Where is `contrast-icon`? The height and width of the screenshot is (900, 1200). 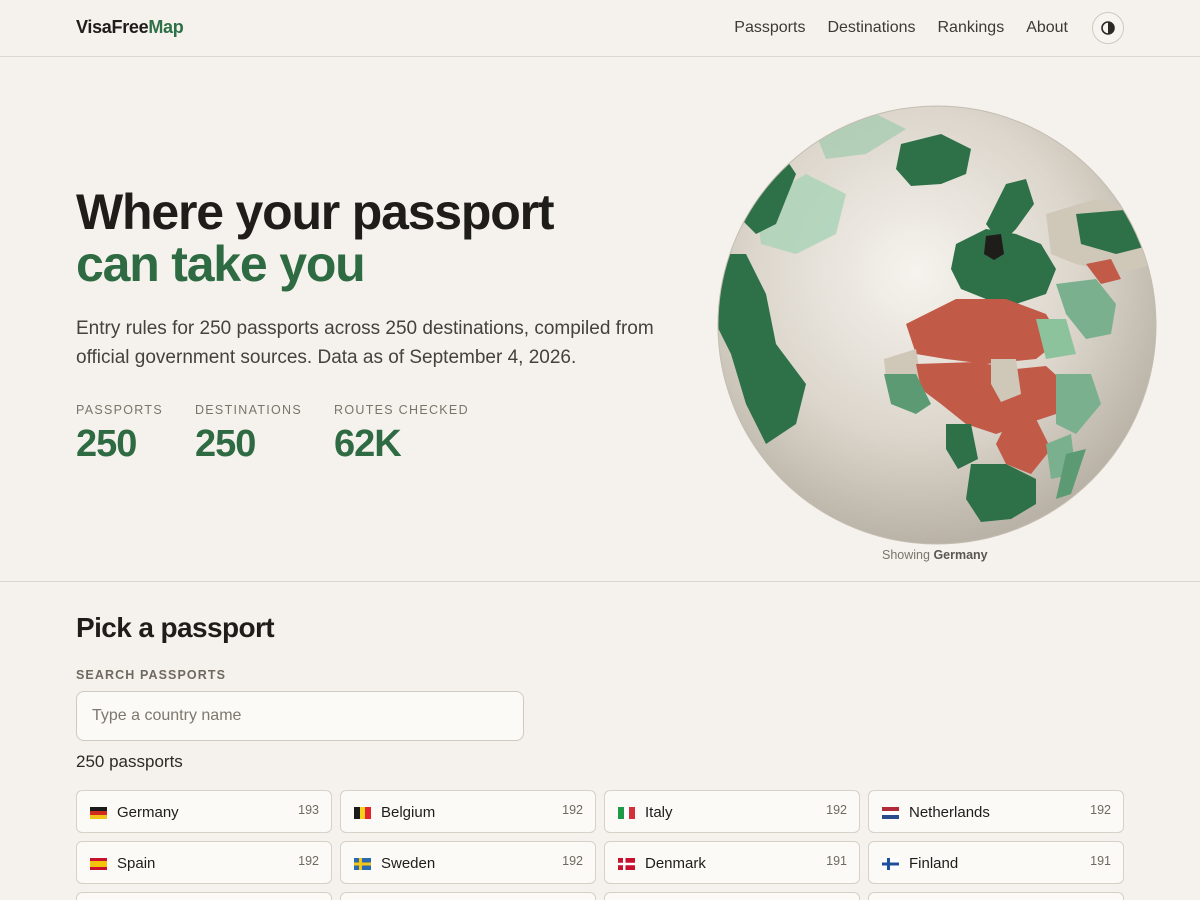 contrast-icon is located at coordinates (1108, 28).